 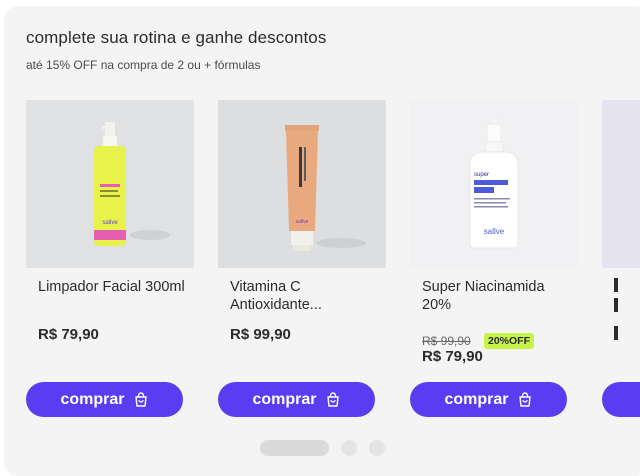 What do you see at coordinates (446, 341) in the screenshot?
I see `product-old-price: R$ 99,90` at bounding box center [446, 341].